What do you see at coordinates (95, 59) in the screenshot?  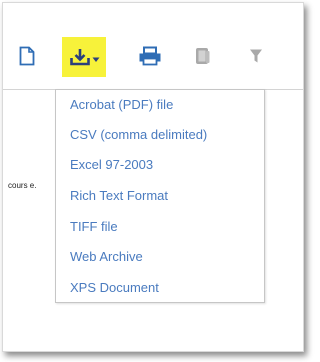 I see `chevron-down-icon` at bounding box center [95, 59].